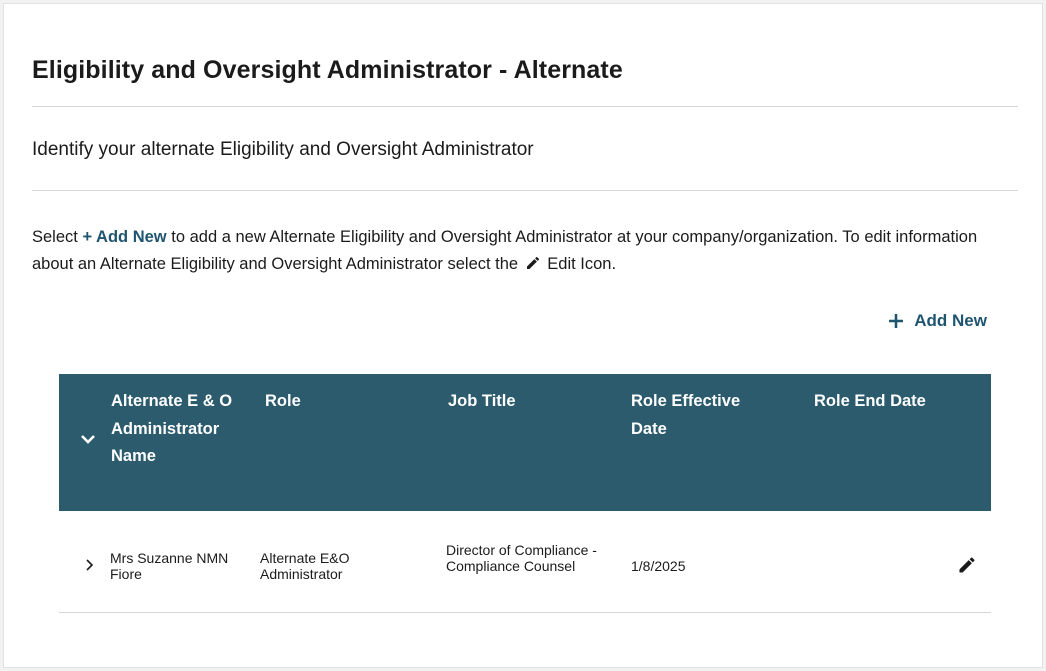 Image resolution: width=1046 pixels, height=671 pixels. I want to click on column-header-name: Alternate E & O Administrator Name, so click(173, 429).